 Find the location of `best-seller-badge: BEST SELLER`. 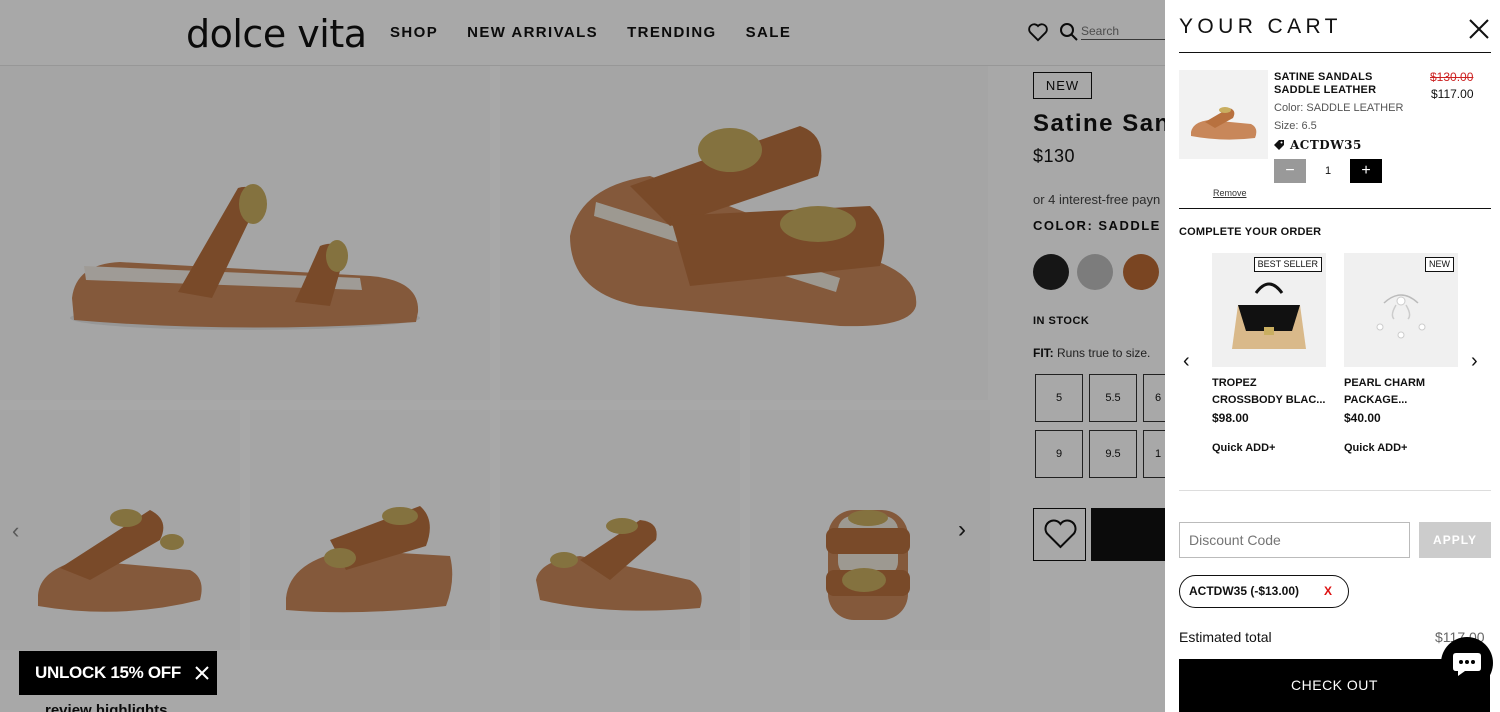

best-seller-badge: BEST SELLER is located at coordinates (1287, 264).